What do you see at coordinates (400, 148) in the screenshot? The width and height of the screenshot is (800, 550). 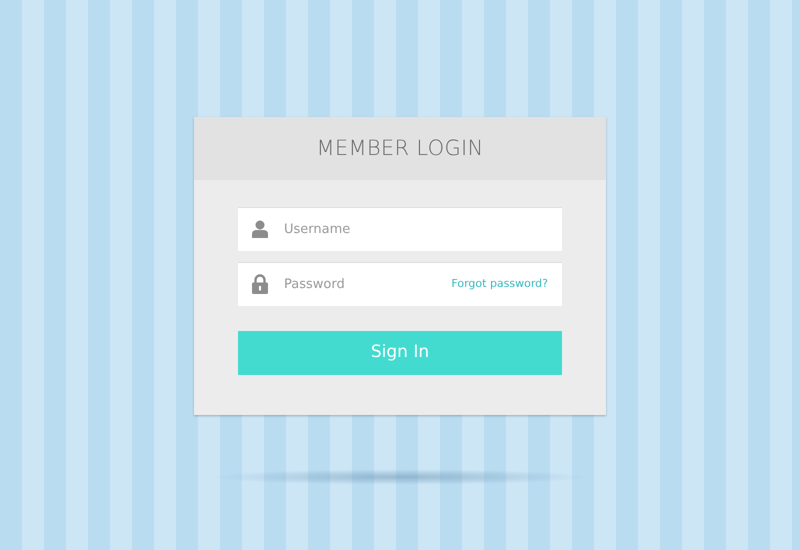 I see `login-title: MEMBER LOGIN` at bounding box center [400, 148].